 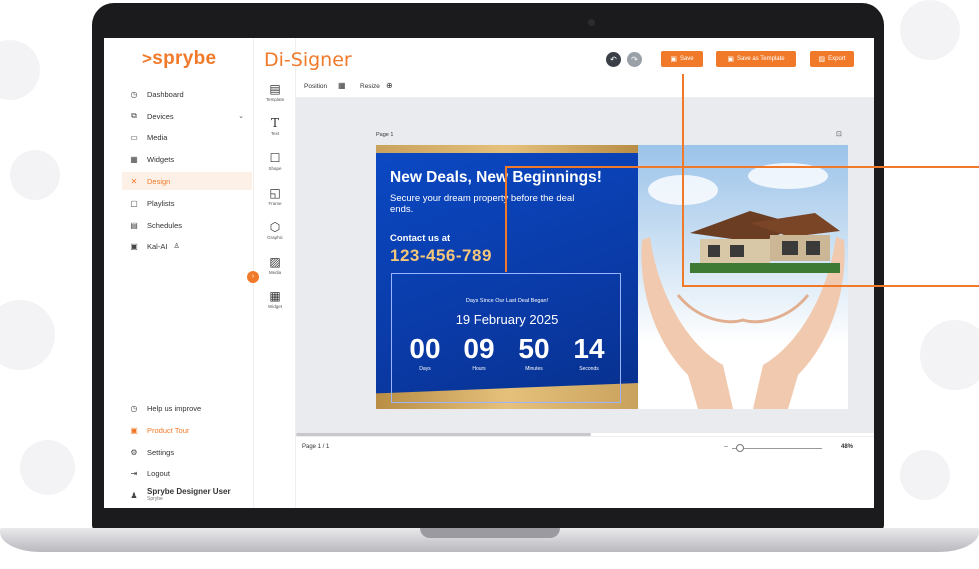 I want to click on undo-button: ↶, so click(x=613, y=59).